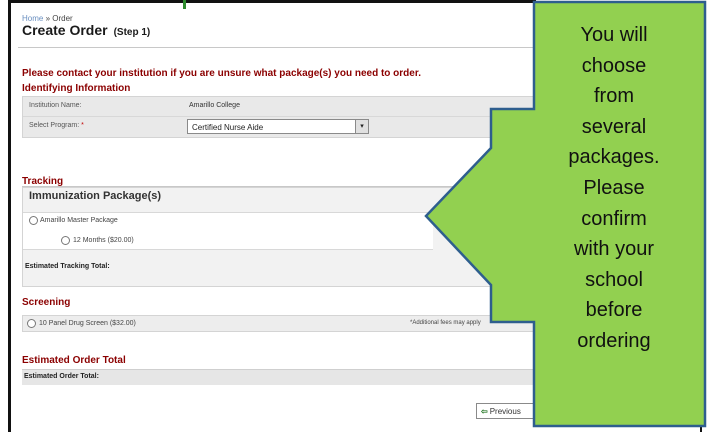  Describe the element at coordinates (82, 125) in the screenshot. I see `required-marker: *` at that location.